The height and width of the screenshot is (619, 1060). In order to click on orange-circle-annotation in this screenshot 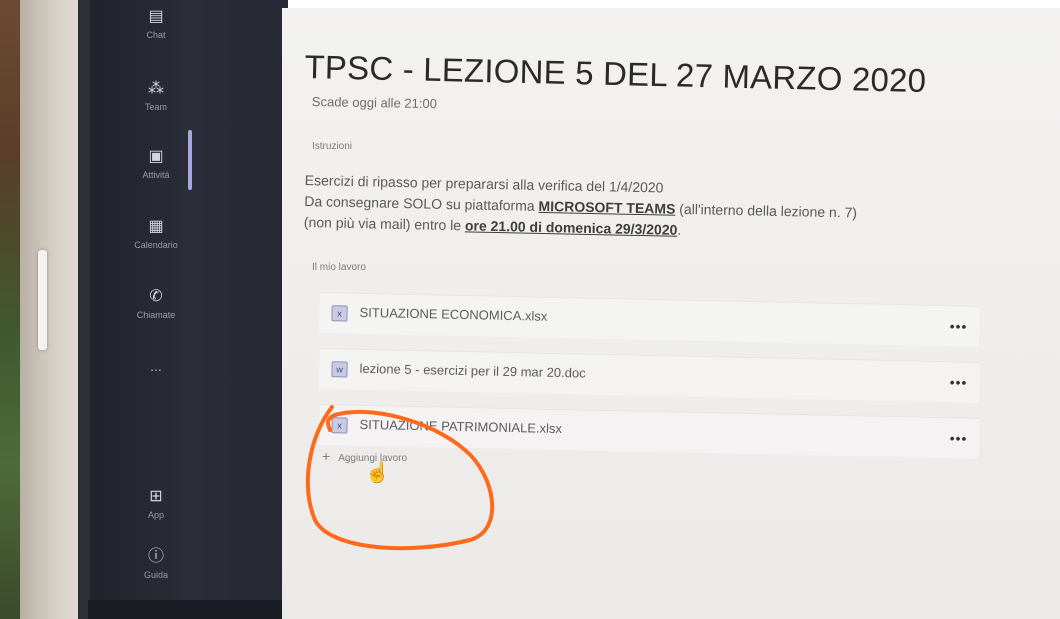, I will do `click(400, 478)`.